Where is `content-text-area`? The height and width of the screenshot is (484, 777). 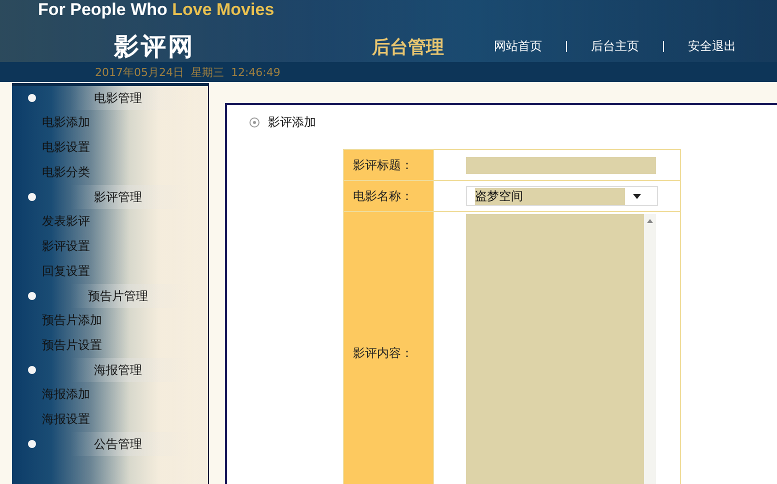 content-text-area is located at coordinates (561, 349).